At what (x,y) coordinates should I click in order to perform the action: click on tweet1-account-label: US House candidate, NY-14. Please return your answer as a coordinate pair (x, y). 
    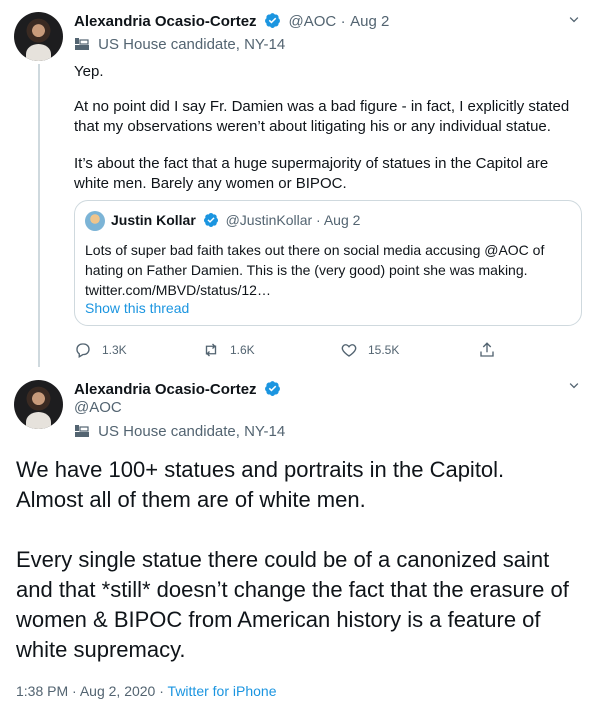
    Looking at the image, I should click on (179, 44).